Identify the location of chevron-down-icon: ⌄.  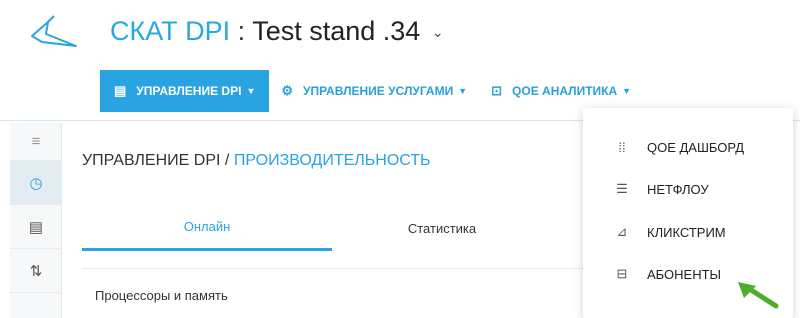
(438, 32).